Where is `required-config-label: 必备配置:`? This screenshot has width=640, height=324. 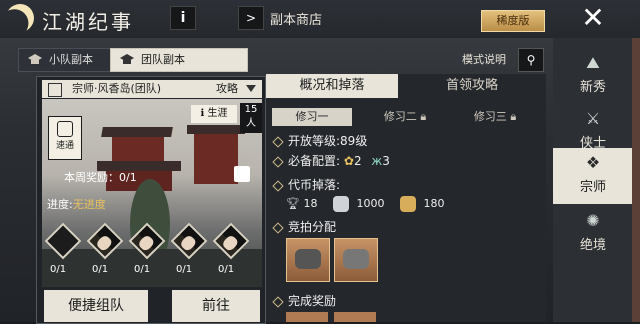 required-config-label: 必备配置: is located at coordinates (314, 161).